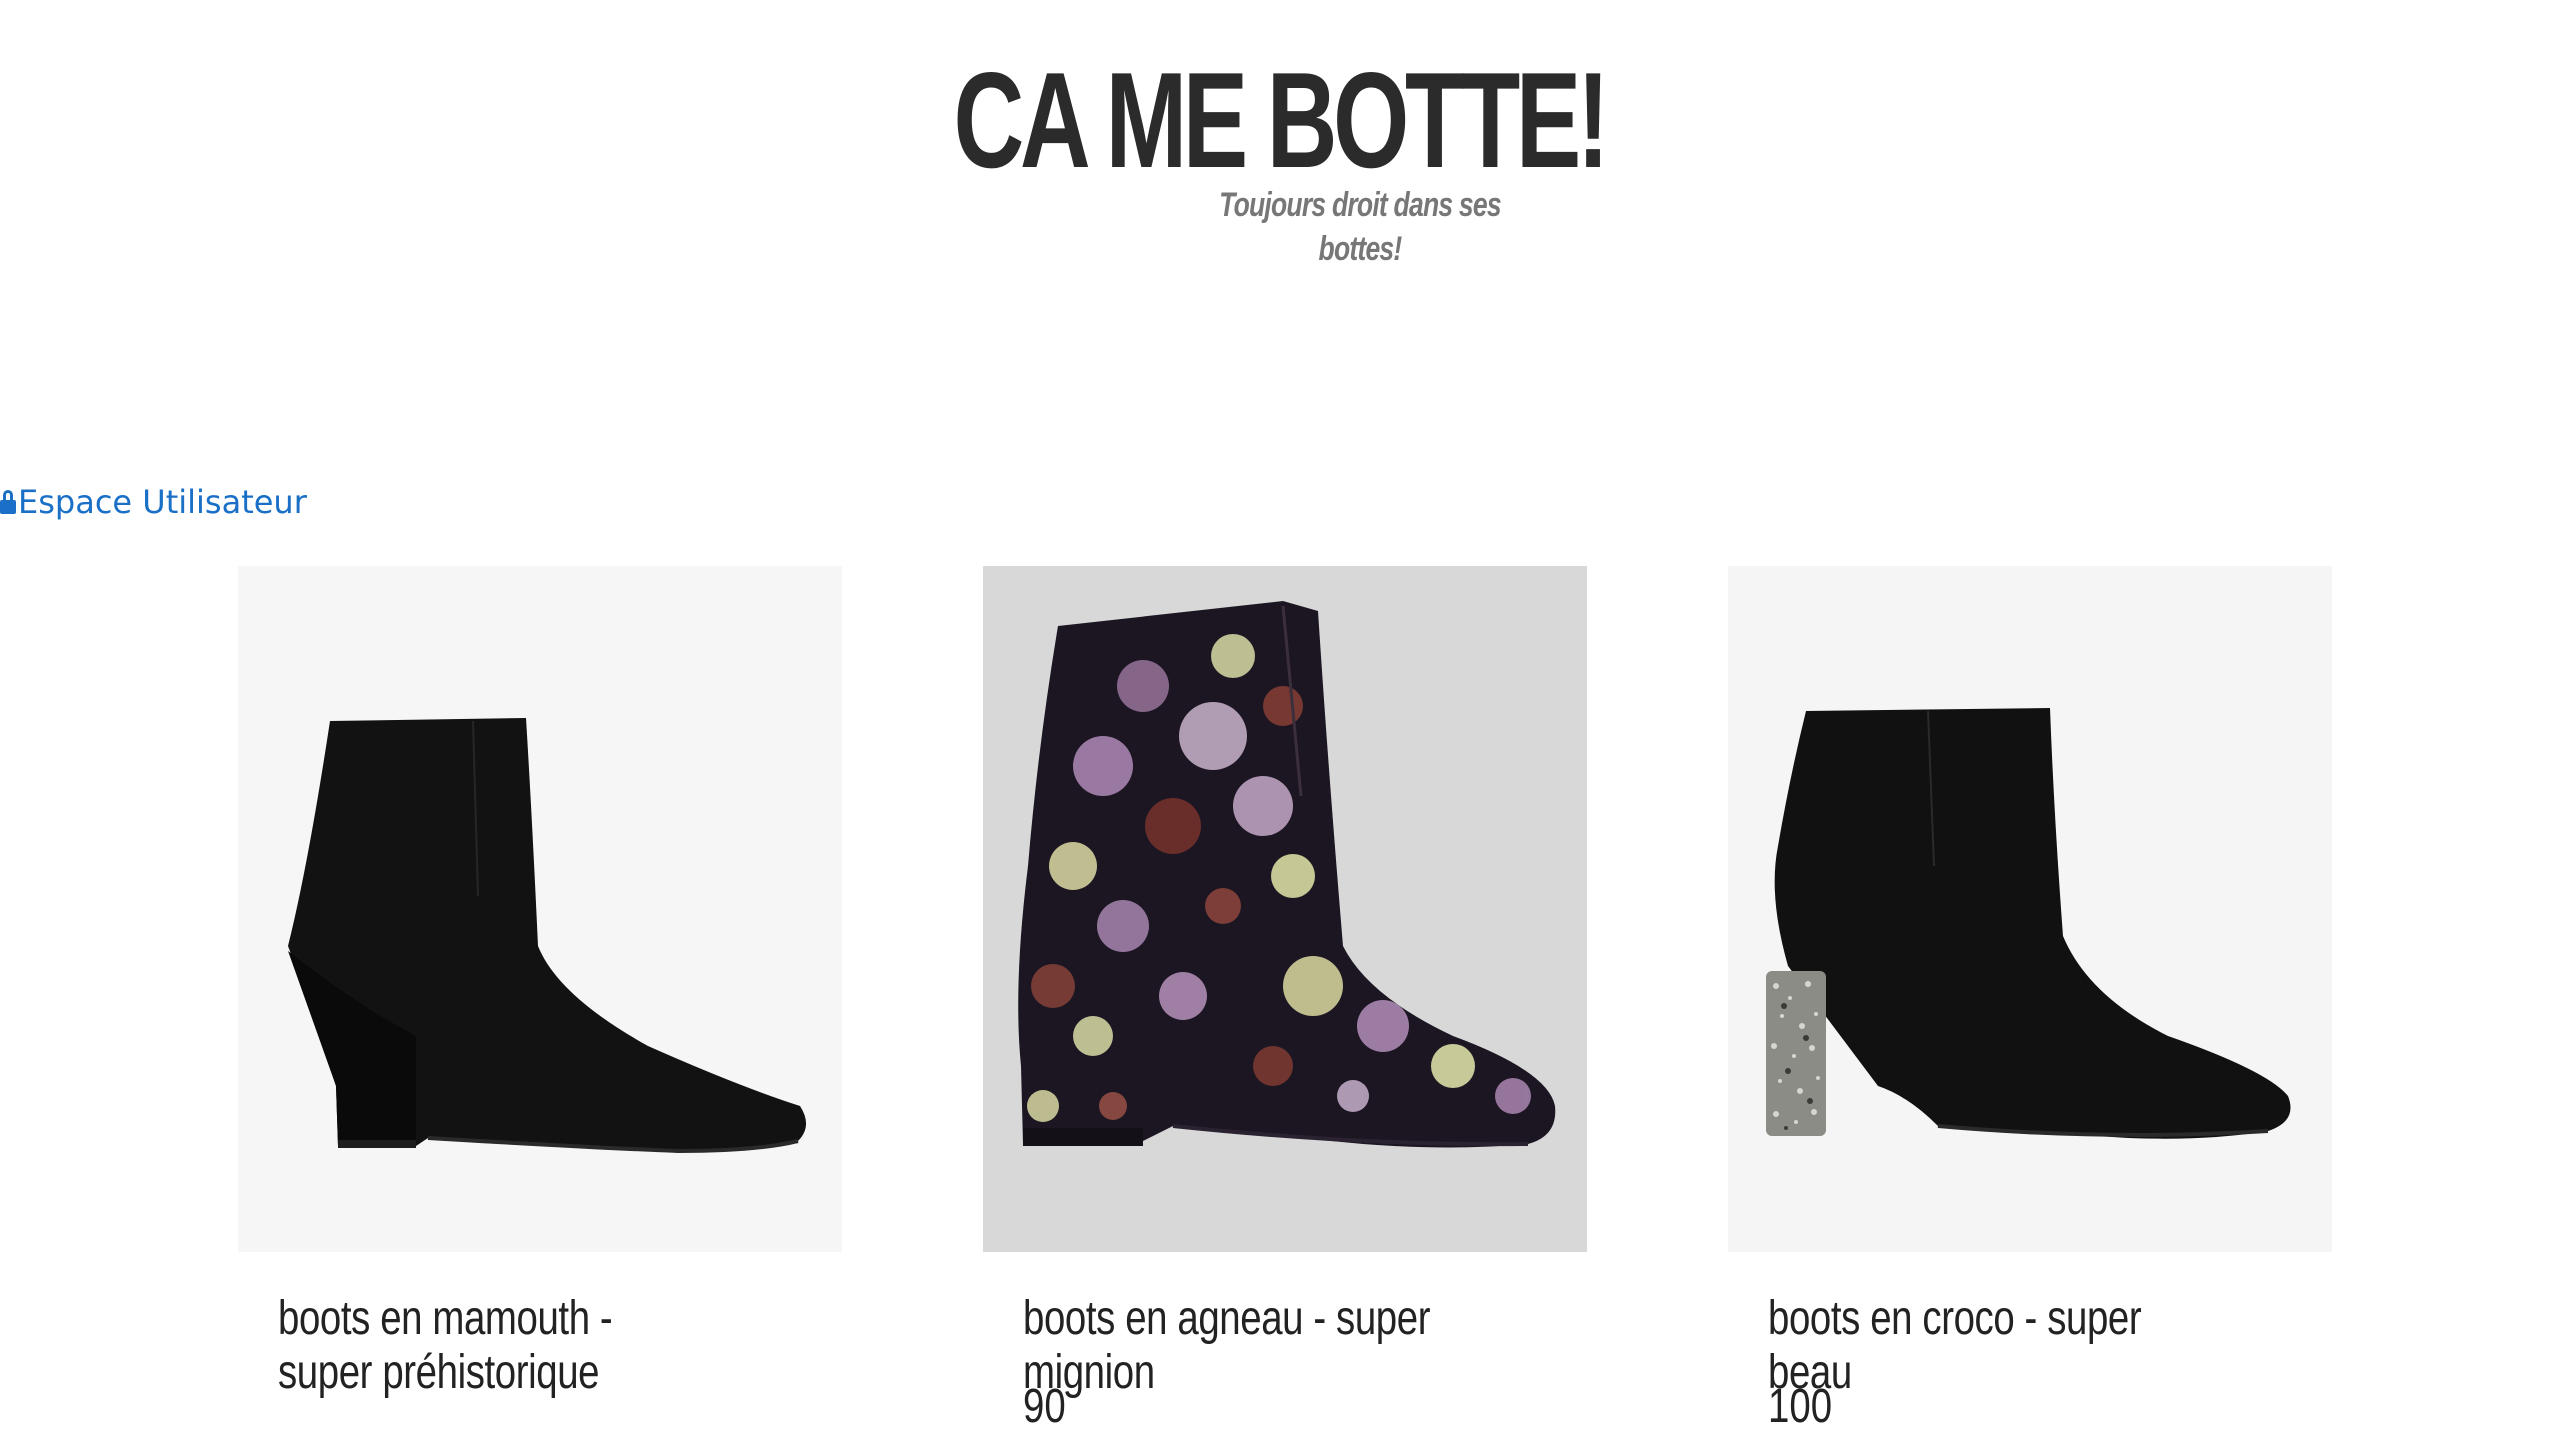 The image size is (2556, 1439). I want to click on site-tagline: Toujours droit dans ses bottes!, so click(1360, 227).